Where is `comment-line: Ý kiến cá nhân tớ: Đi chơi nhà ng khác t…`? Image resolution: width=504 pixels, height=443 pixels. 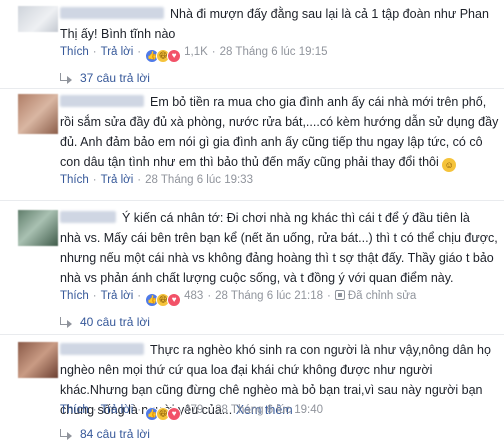
comment-line: Ý kiến cá nhân tớ: Đi chơi nhà ng khác t… is located at coordinates (296, 218).